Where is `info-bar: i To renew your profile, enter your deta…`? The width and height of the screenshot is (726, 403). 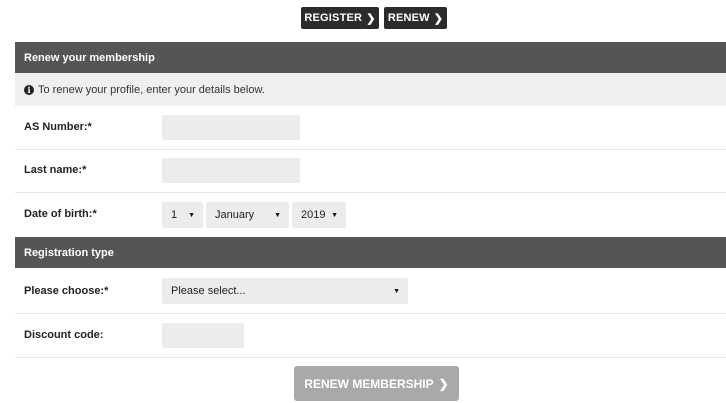 info-bar: i To renew your profile, enter your deta… is located at coordinates (370, 89).